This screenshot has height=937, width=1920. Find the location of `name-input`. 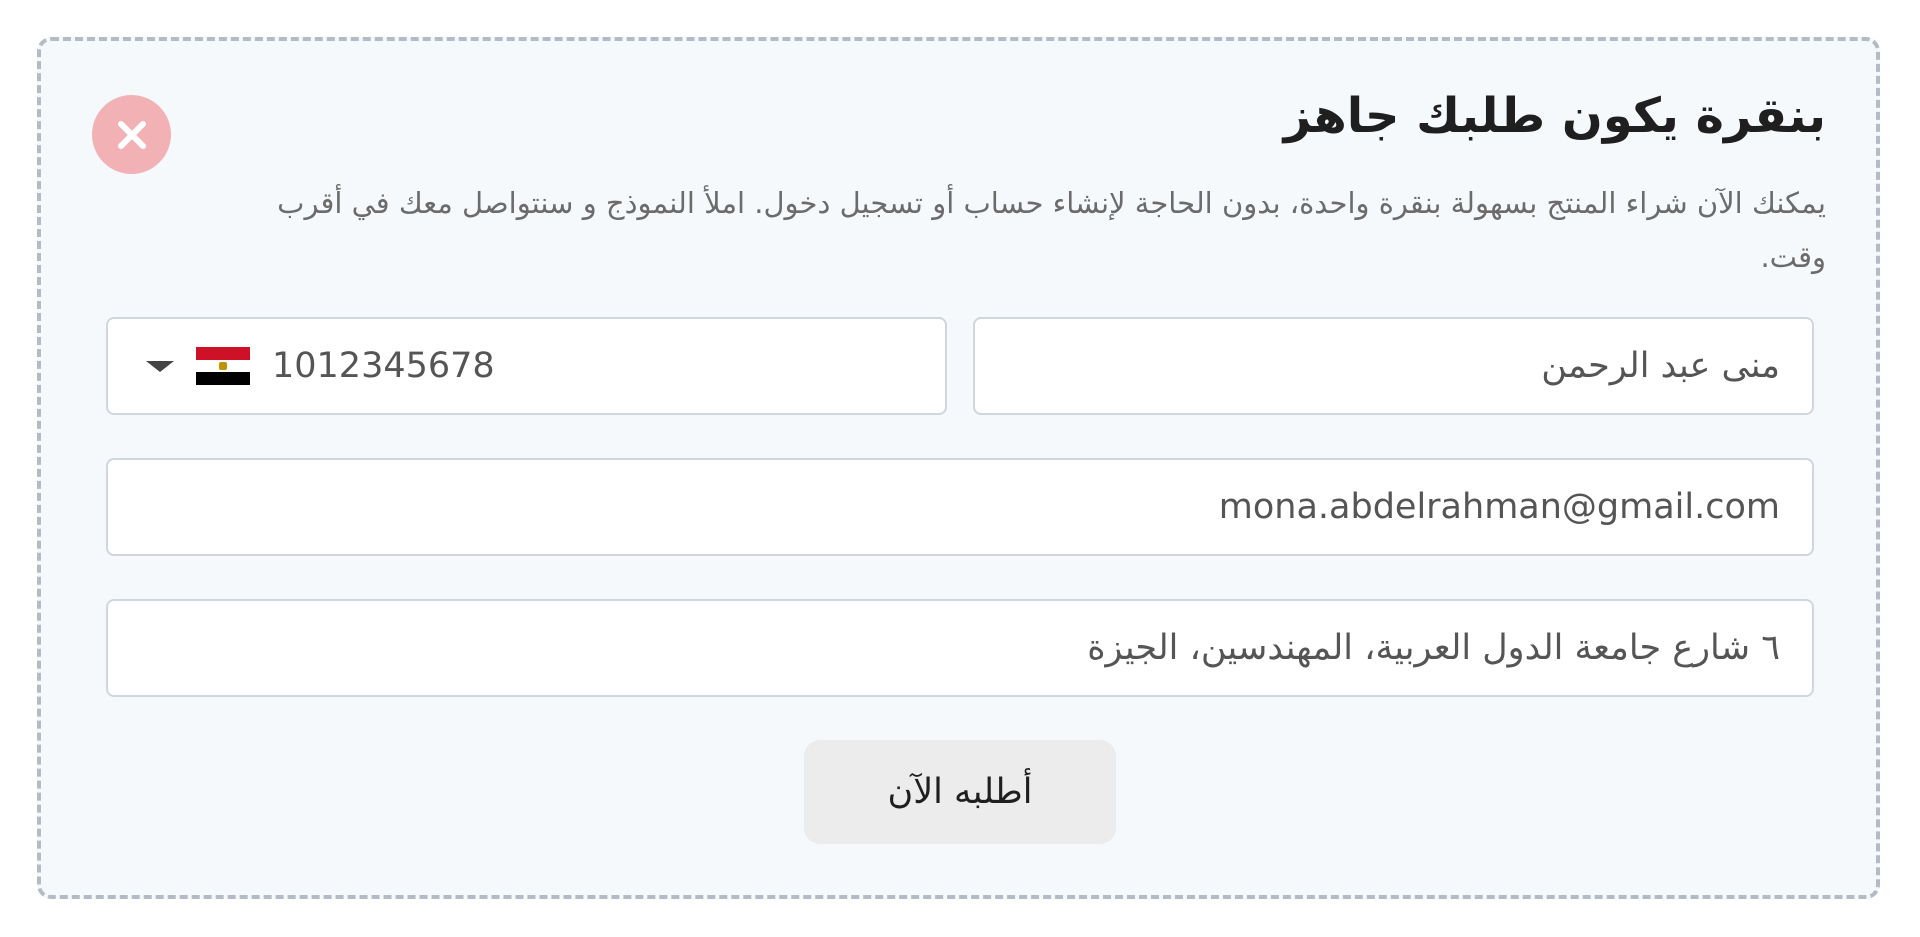

name-input is located at coordinates (1393, 366).